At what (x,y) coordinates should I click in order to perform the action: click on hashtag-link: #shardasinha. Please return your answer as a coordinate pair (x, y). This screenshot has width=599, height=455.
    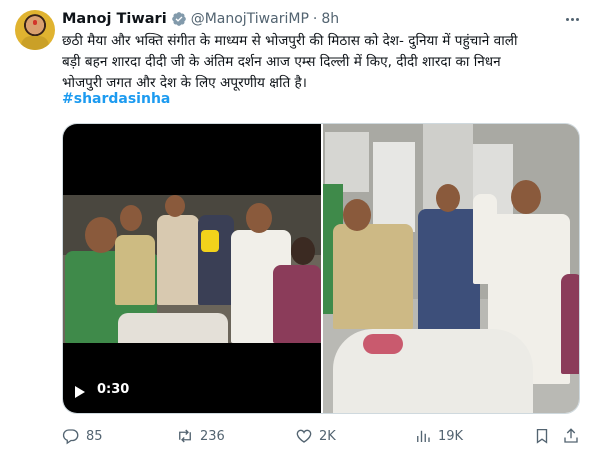
    Looking at the image, I should click on (116, 99).